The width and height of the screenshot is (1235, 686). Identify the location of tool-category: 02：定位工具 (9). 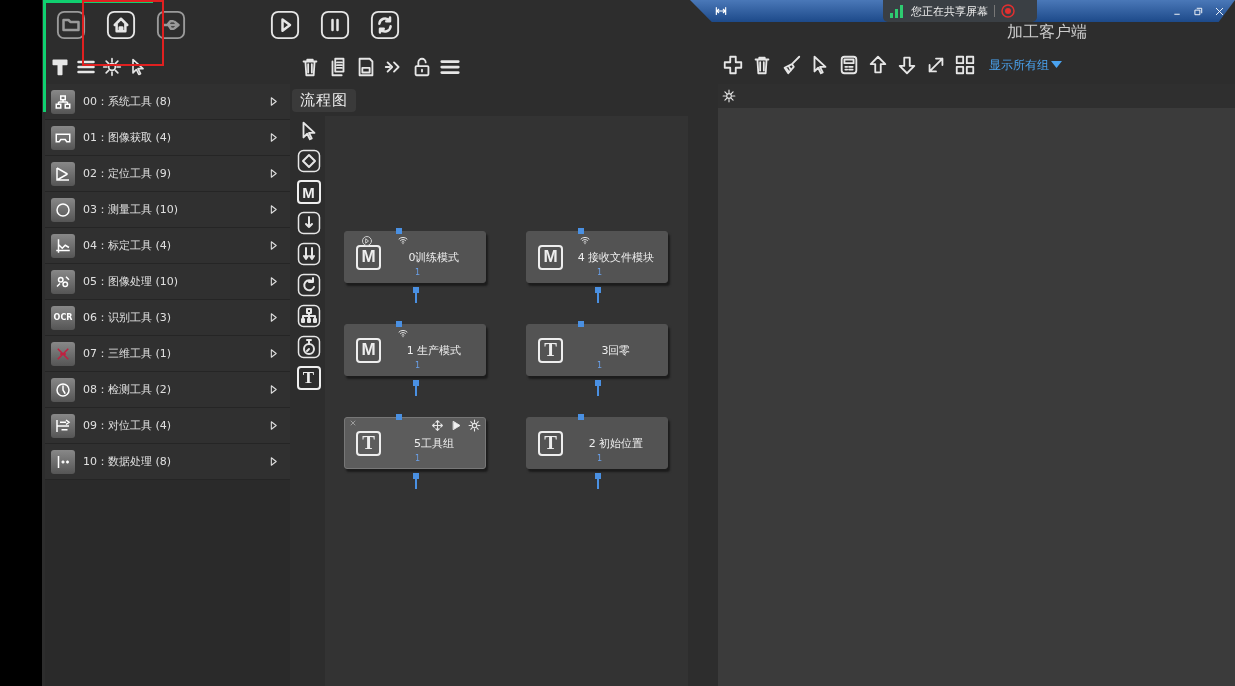
(167, 174).